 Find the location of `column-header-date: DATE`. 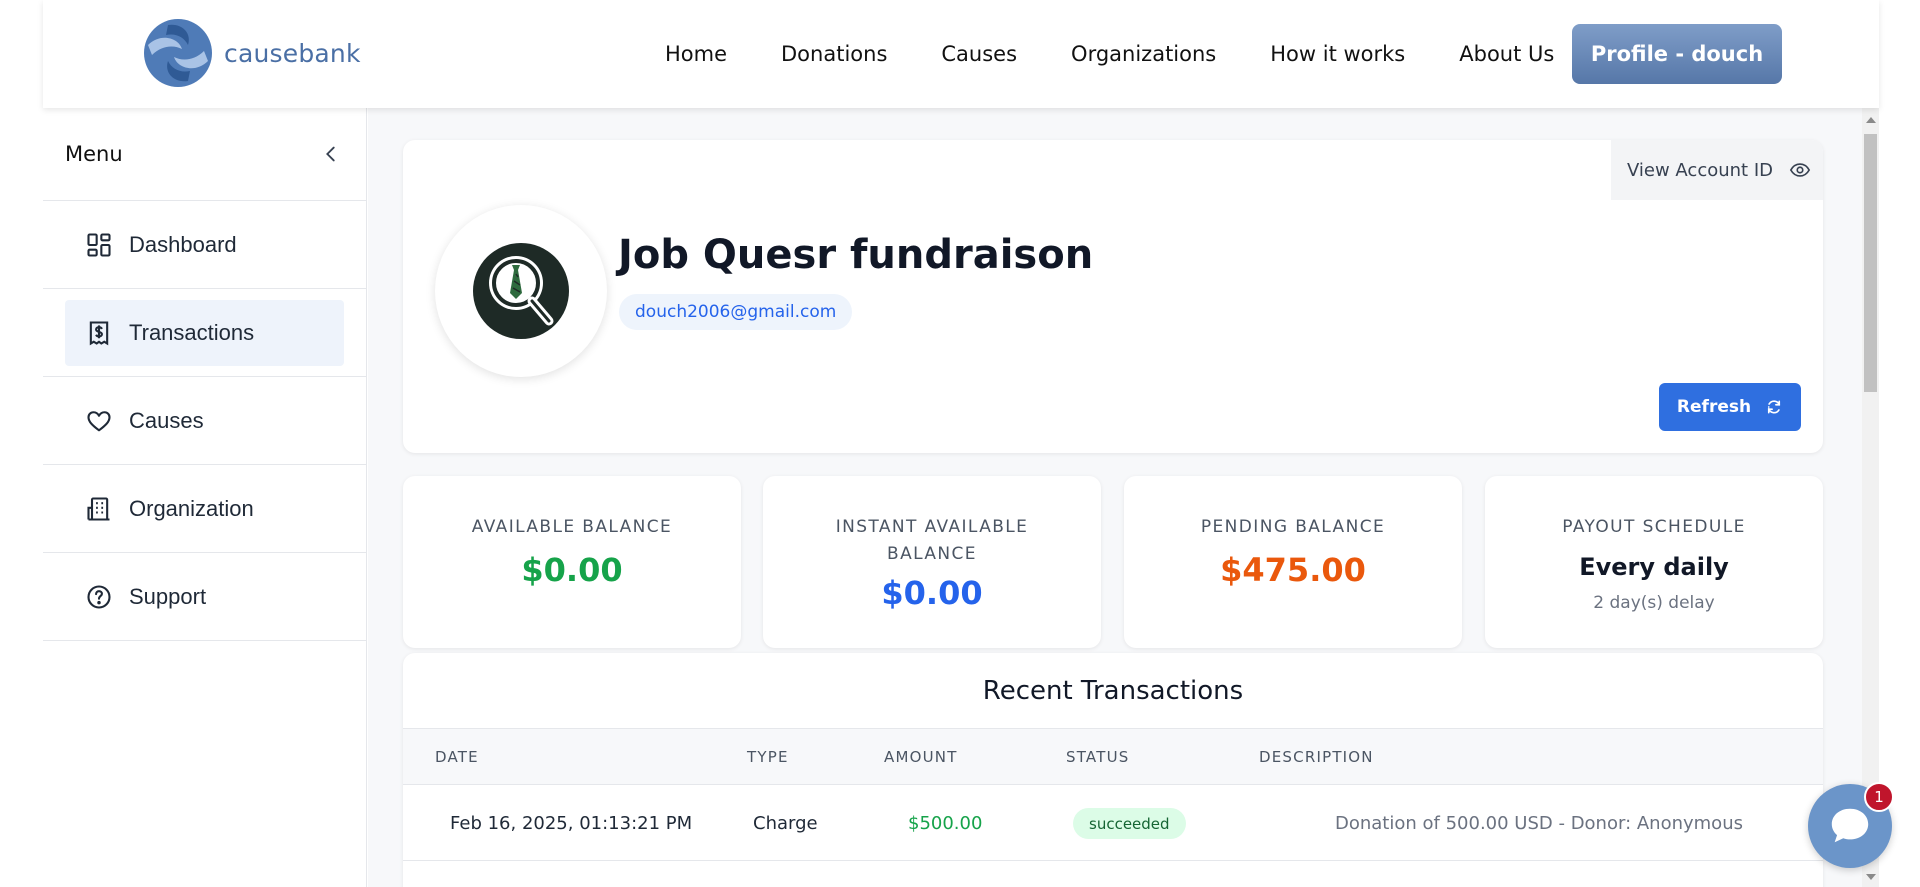

column-header-date: DATE is located at coordinates (457, 757).